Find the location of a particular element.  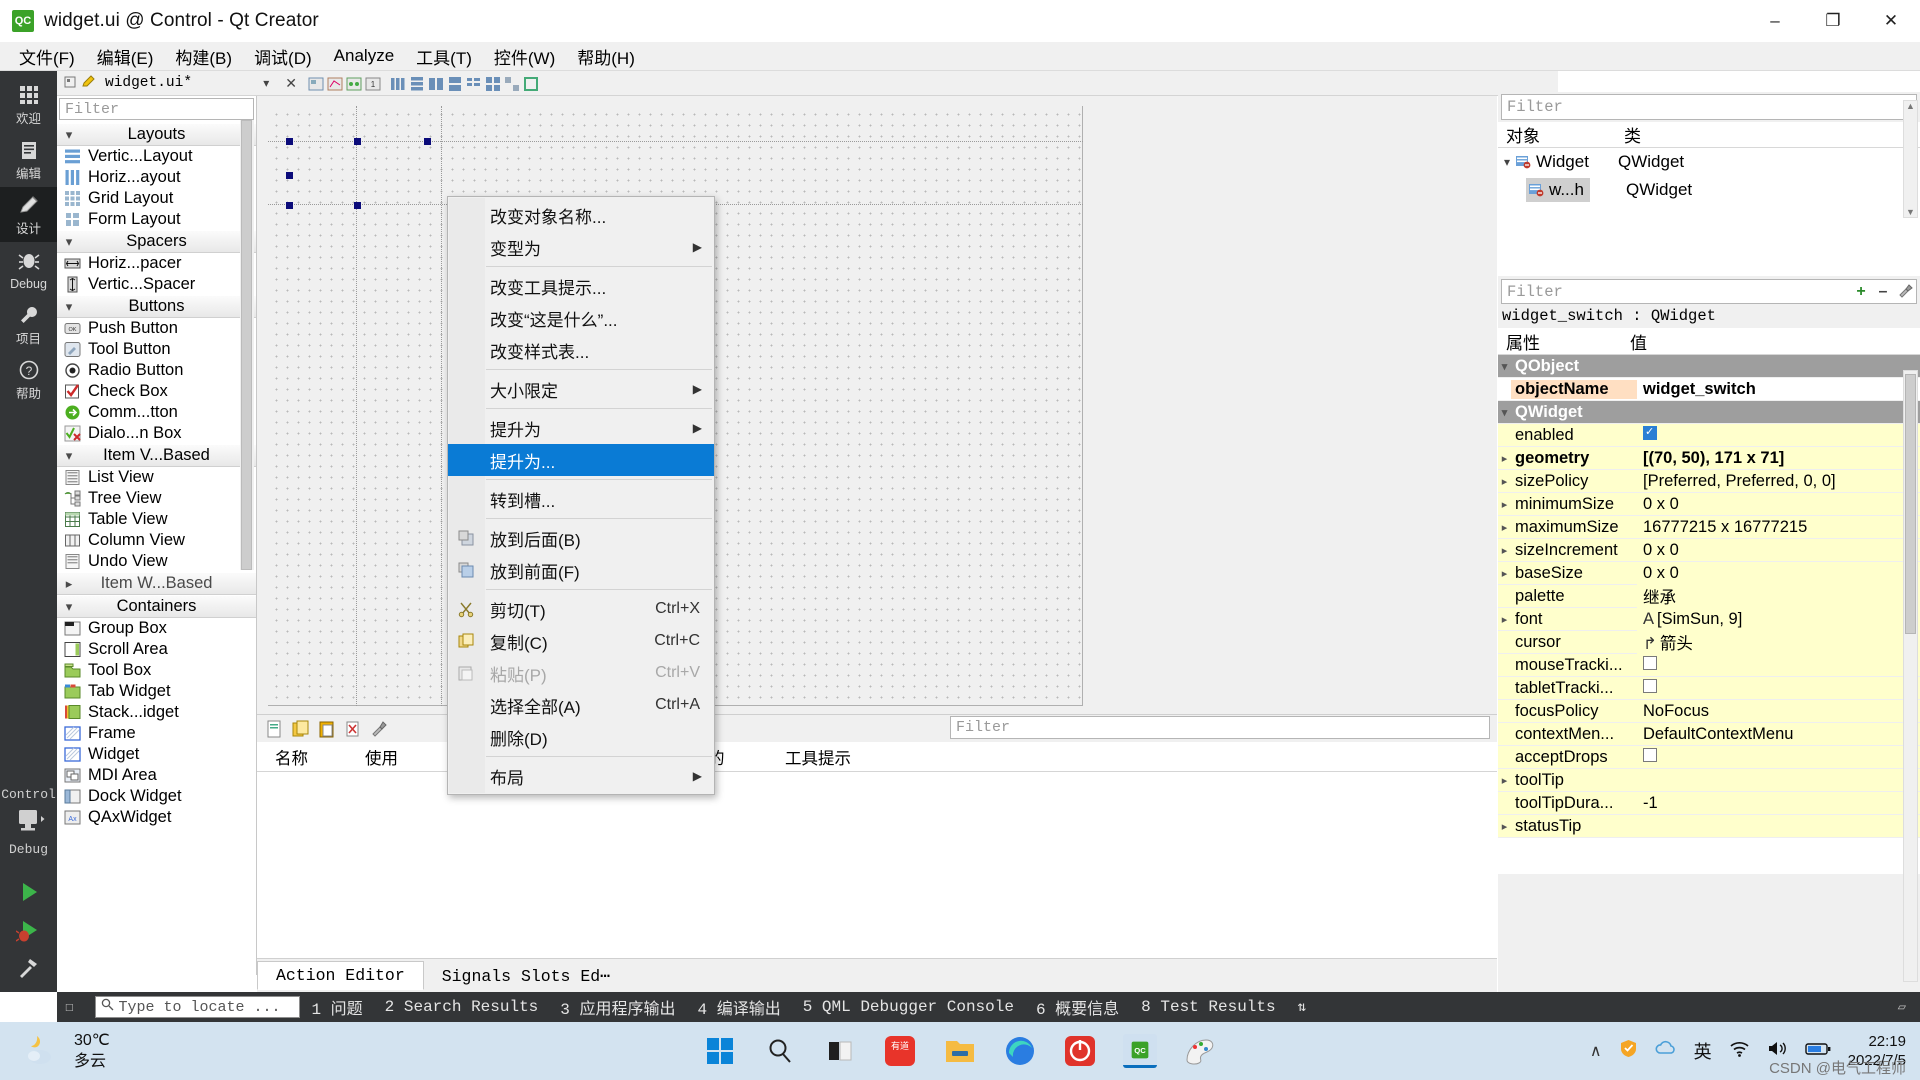

resize-handle-bc is located at coordinates (357, 205).